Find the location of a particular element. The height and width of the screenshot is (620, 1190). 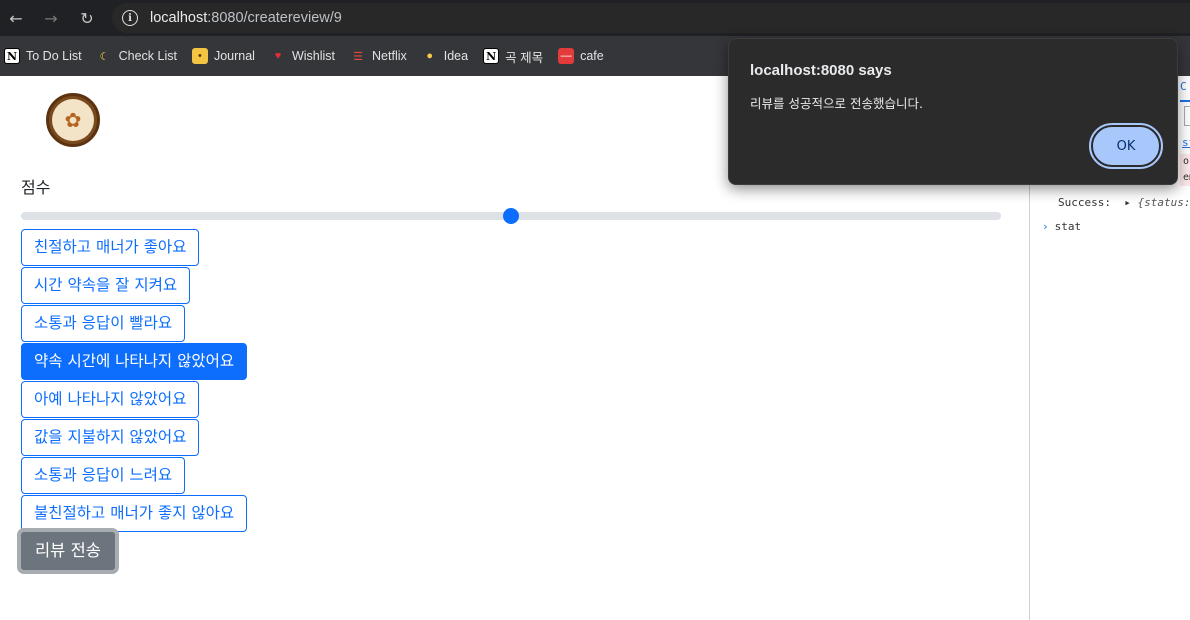

review-tag-button: 약속 시간에 나타나지 않았어요 is located at coordinates (134, 361).